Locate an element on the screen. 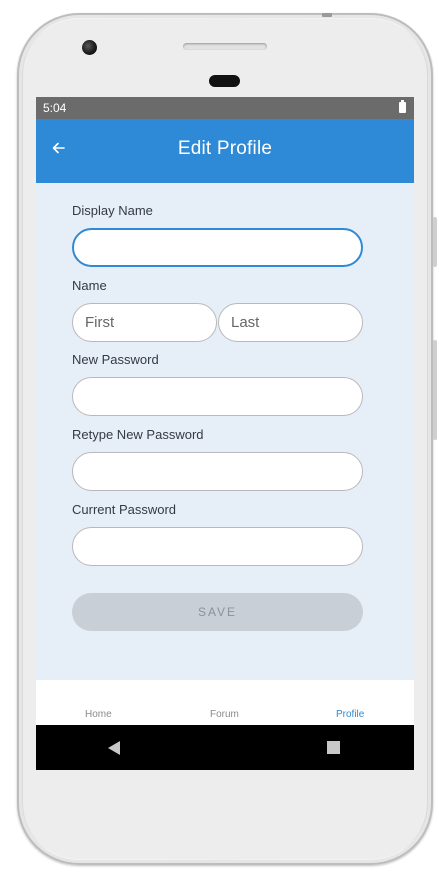 The height and width of the screenshot is (884, 439). front-camera is located at coordinates (89, 47).